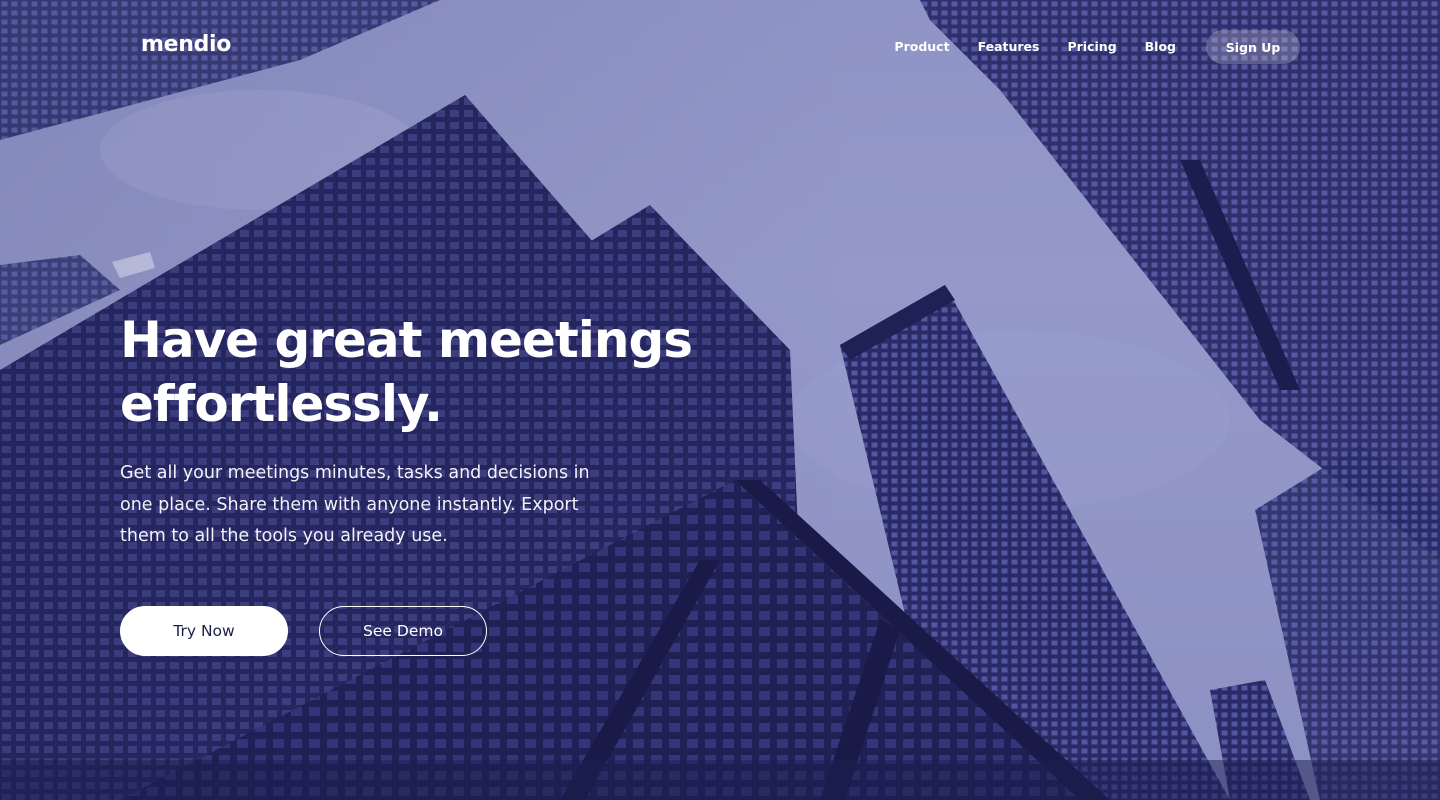 This screenshot has height=800, width=1440. Describe the element at coordinates (406, 340) in the screenshot. I see `headline-line-1: Have great meetings` at that location.